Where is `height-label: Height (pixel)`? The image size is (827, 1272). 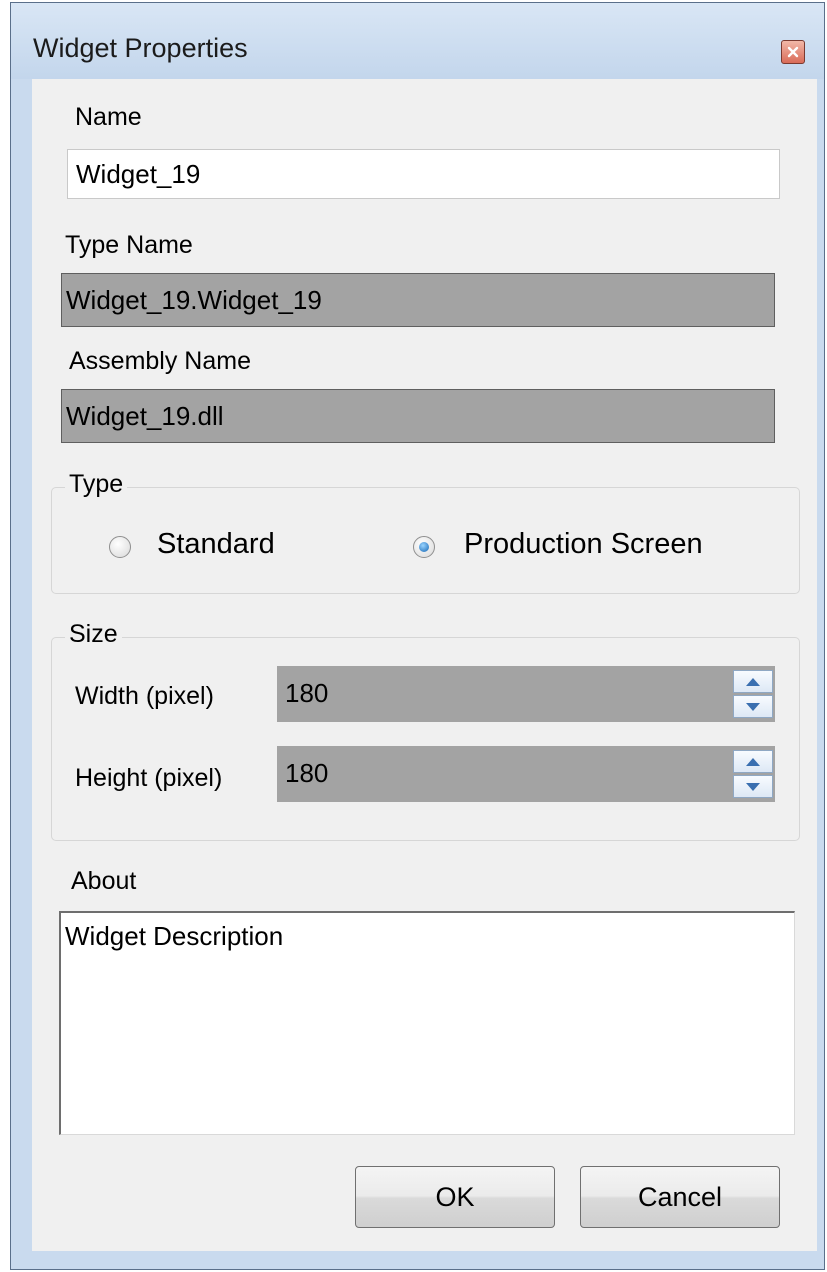
height-label: Height (pixel) is located at coordinates (149, 778).